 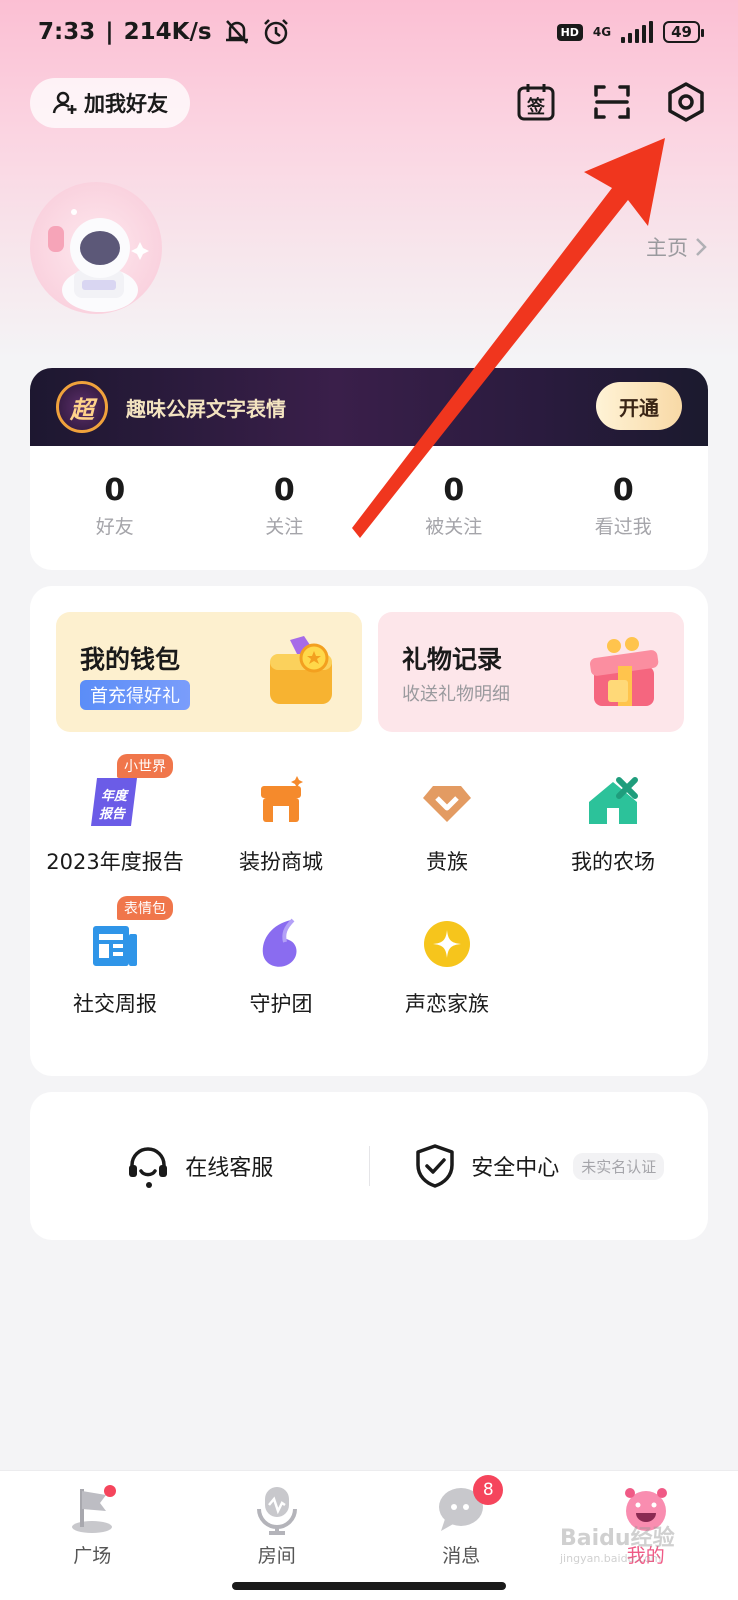 I want to click on grid-label: 我的农场, so click(x=613, y=862).